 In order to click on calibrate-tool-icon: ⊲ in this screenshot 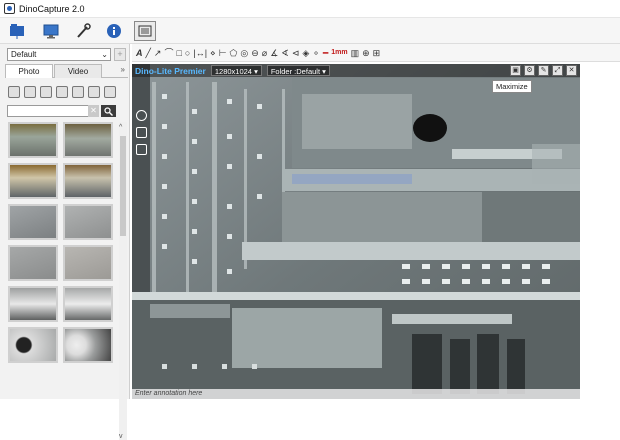, I will do `click(296, 53)`.